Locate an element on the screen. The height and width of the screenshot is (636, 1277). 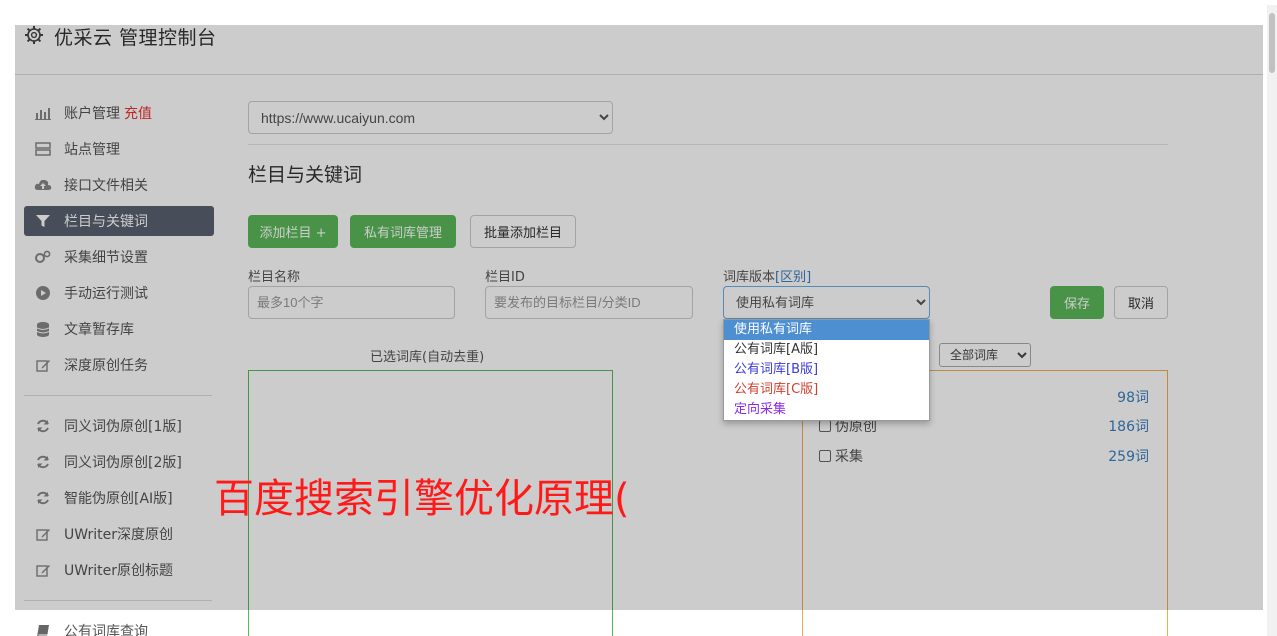
sidebar-item-label: 采集细节设置 is located at coordinates (106, 258).